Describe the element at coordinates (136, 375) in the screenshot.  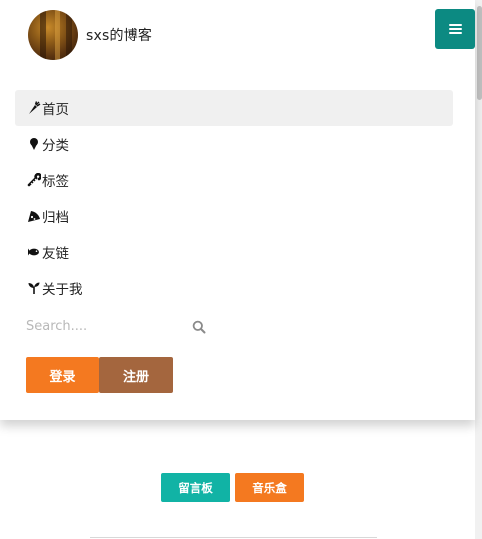
I see `register-button: 注册` at that location.